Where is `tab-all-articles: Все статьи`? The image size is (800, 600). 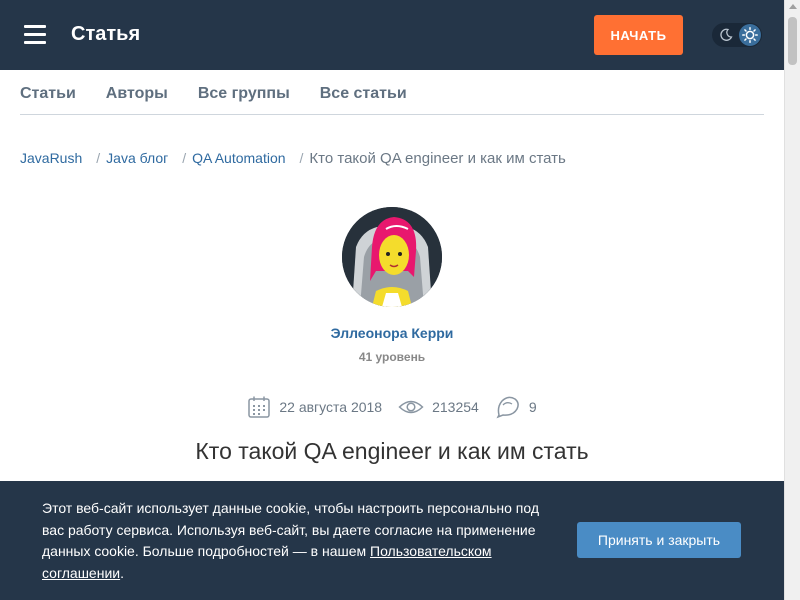 tab-all-articles: Все статьи is located at coordinates (363, 94).